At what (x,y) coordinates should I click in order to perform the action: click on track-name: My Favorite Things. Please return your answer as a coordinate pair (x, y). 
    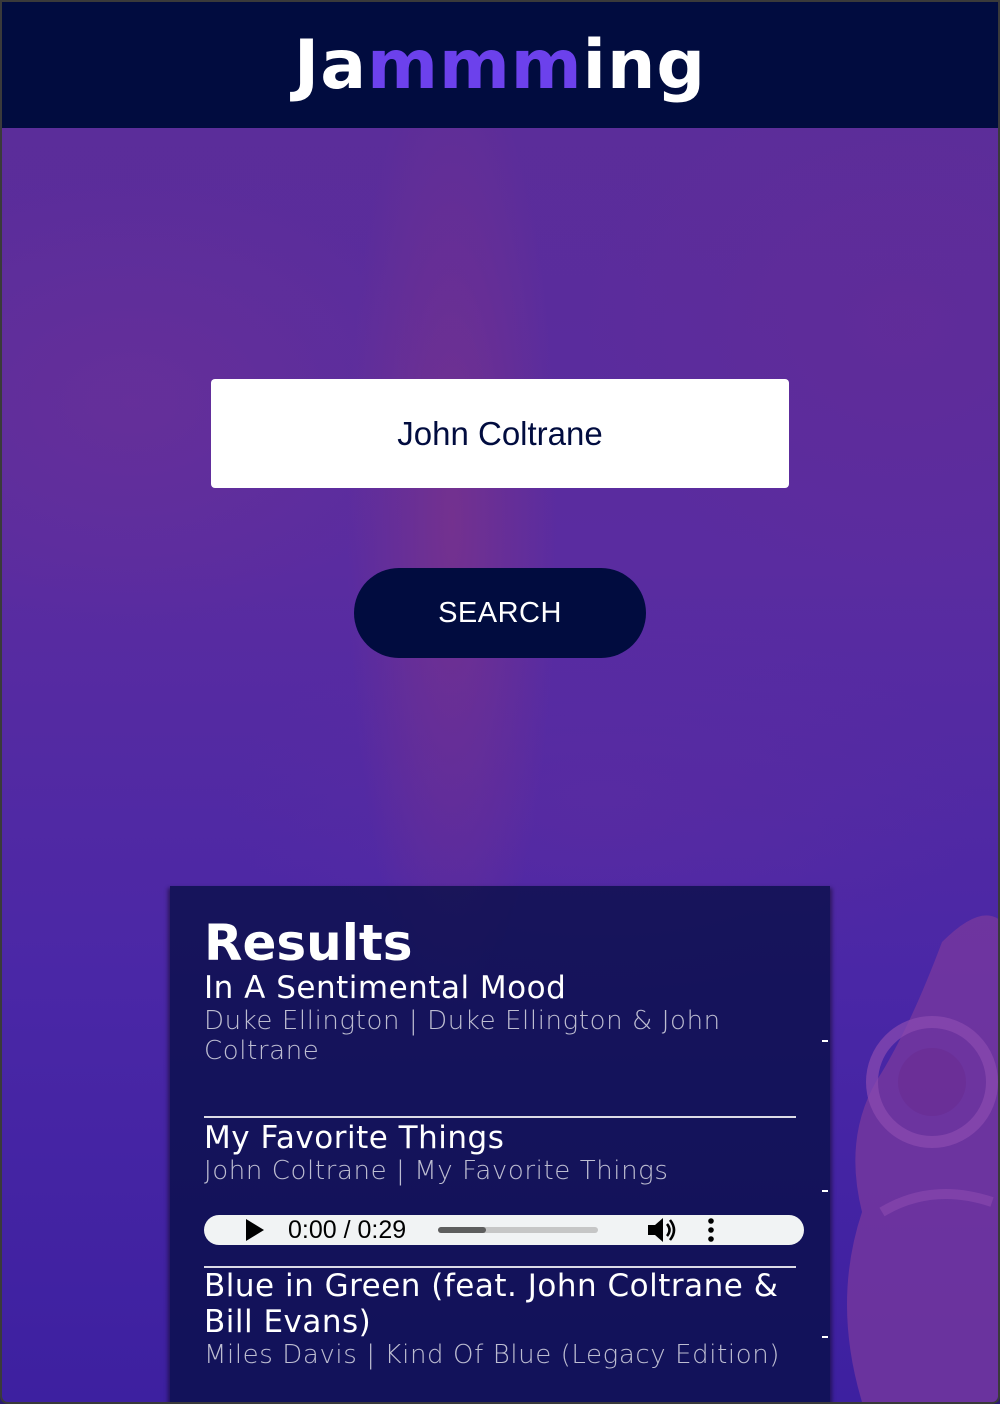
    Looking at the image, I should click on (354, 1138).